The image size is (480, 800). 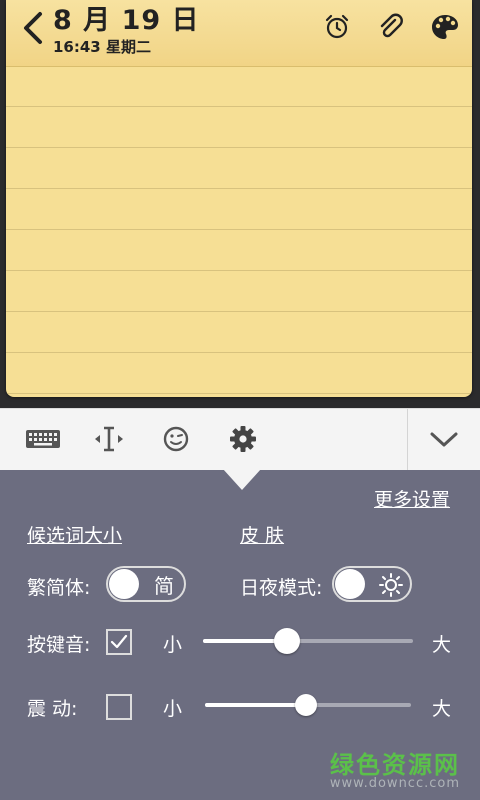 What do you see at coordinates (287, 641) in the screenshot?
I see `key-sound-slider-thumb` at bounding box center [287, 641].